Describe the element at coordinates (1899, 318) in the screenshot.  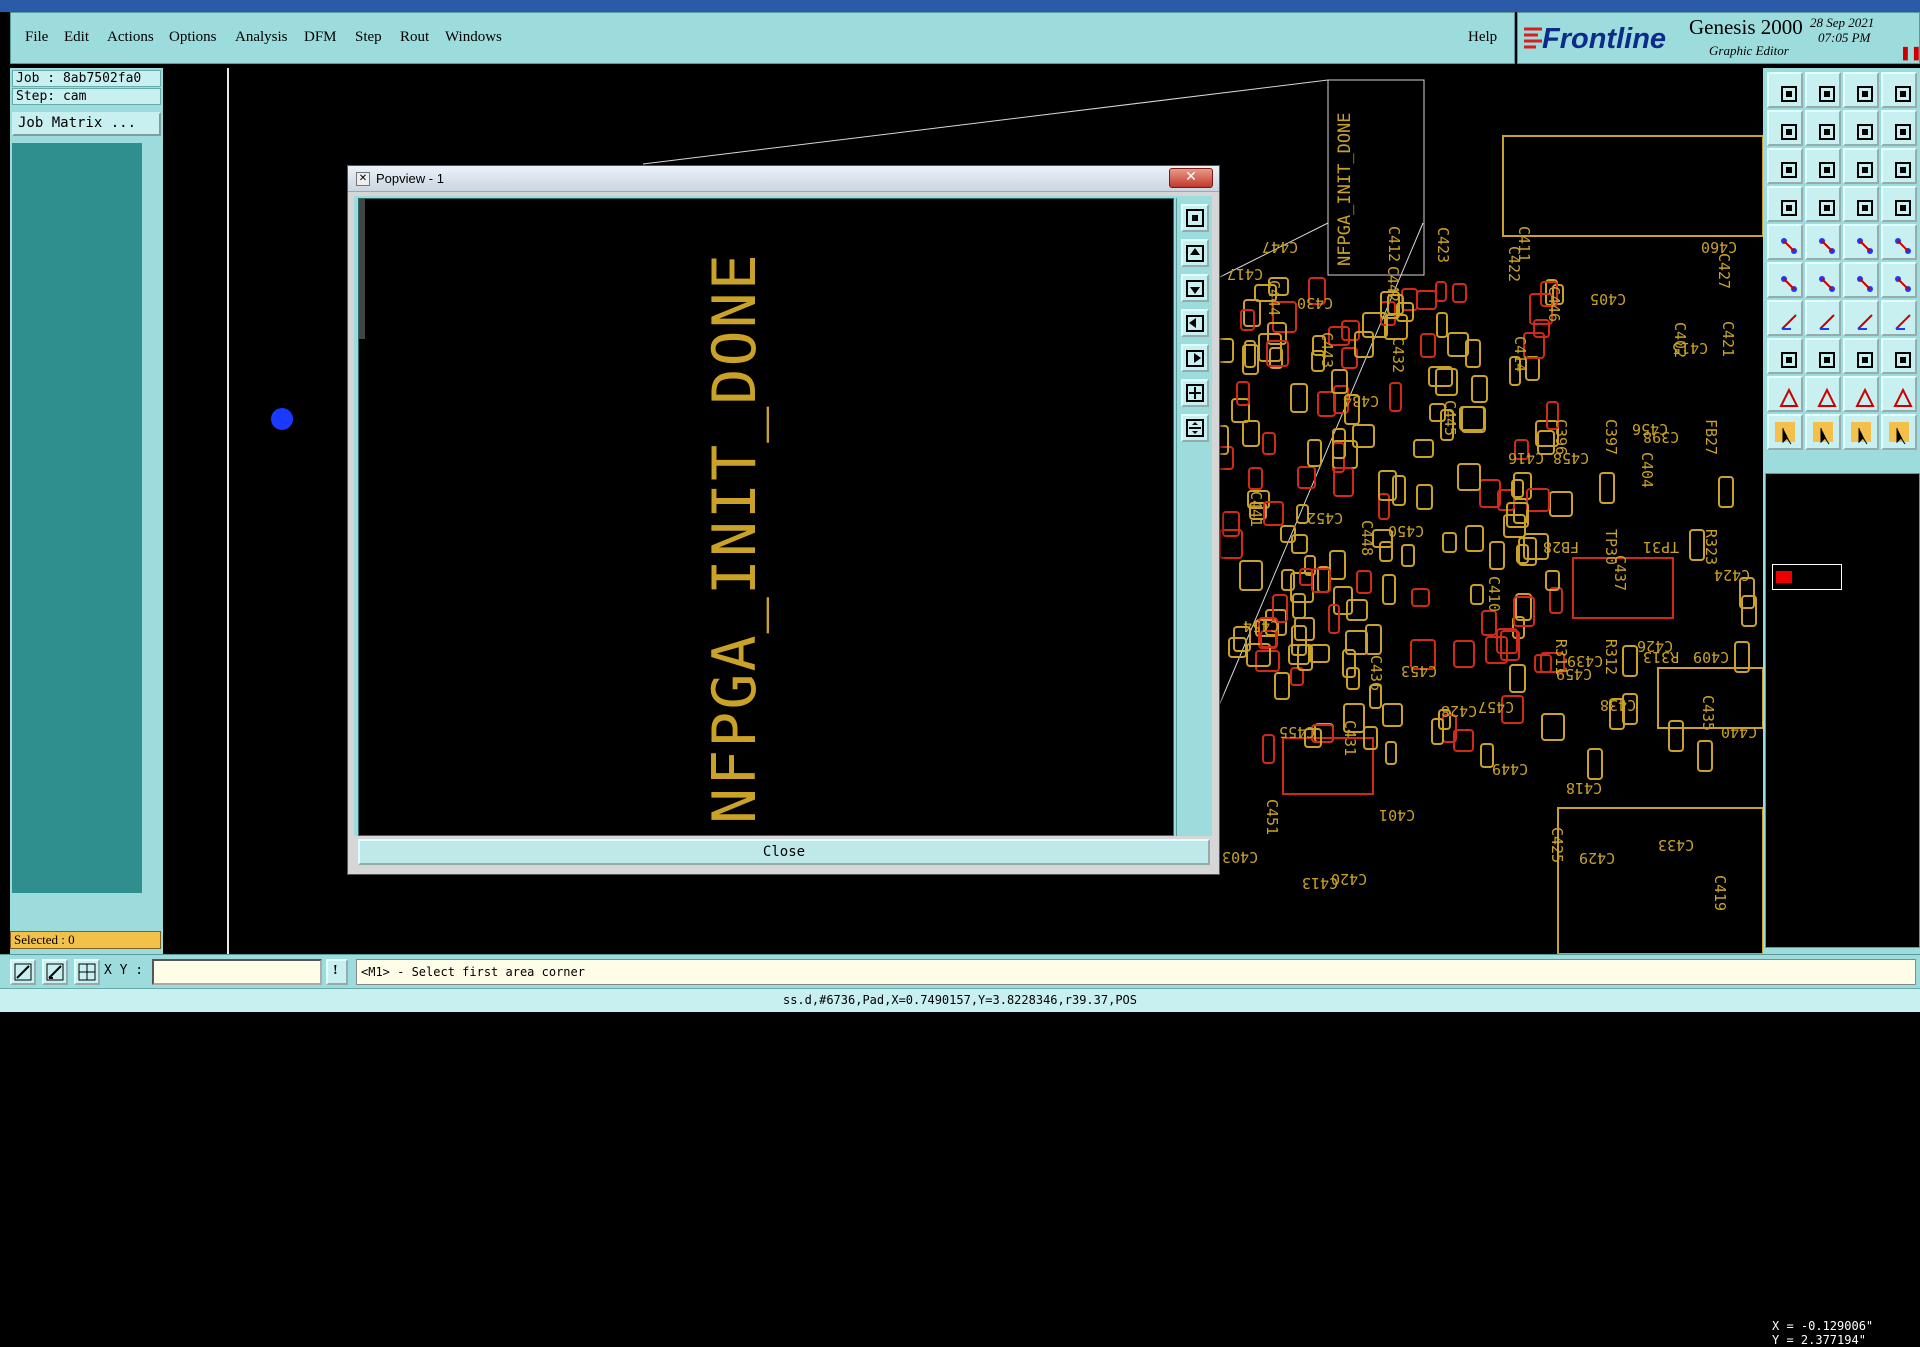
I see `text-tool-button` at that location.